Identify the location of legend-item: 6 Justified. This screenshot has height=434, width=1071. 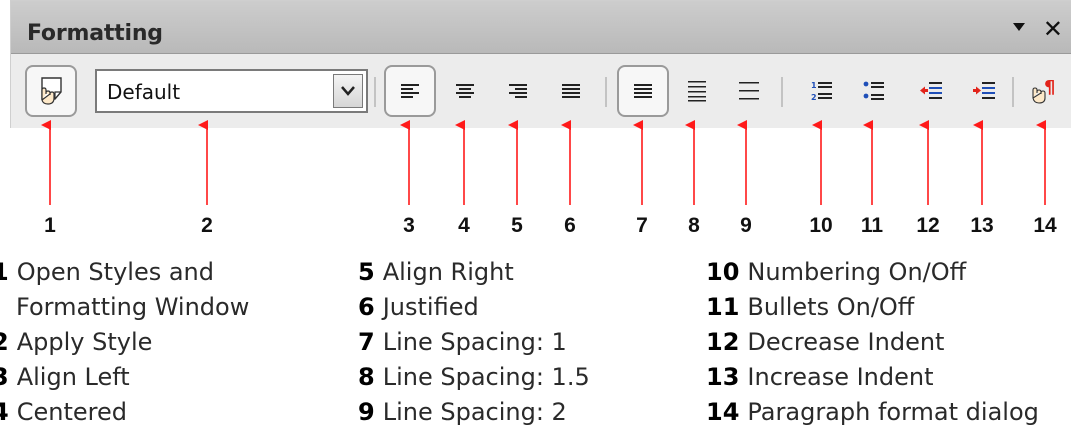
(474, 307).